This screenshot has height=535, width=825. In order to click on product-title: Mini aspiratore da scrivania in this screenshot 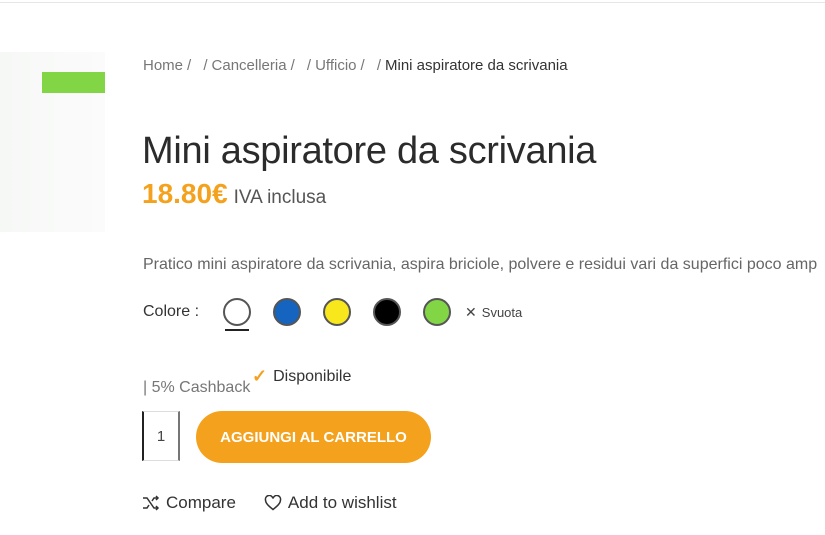, I will do `click(369, 151)`.